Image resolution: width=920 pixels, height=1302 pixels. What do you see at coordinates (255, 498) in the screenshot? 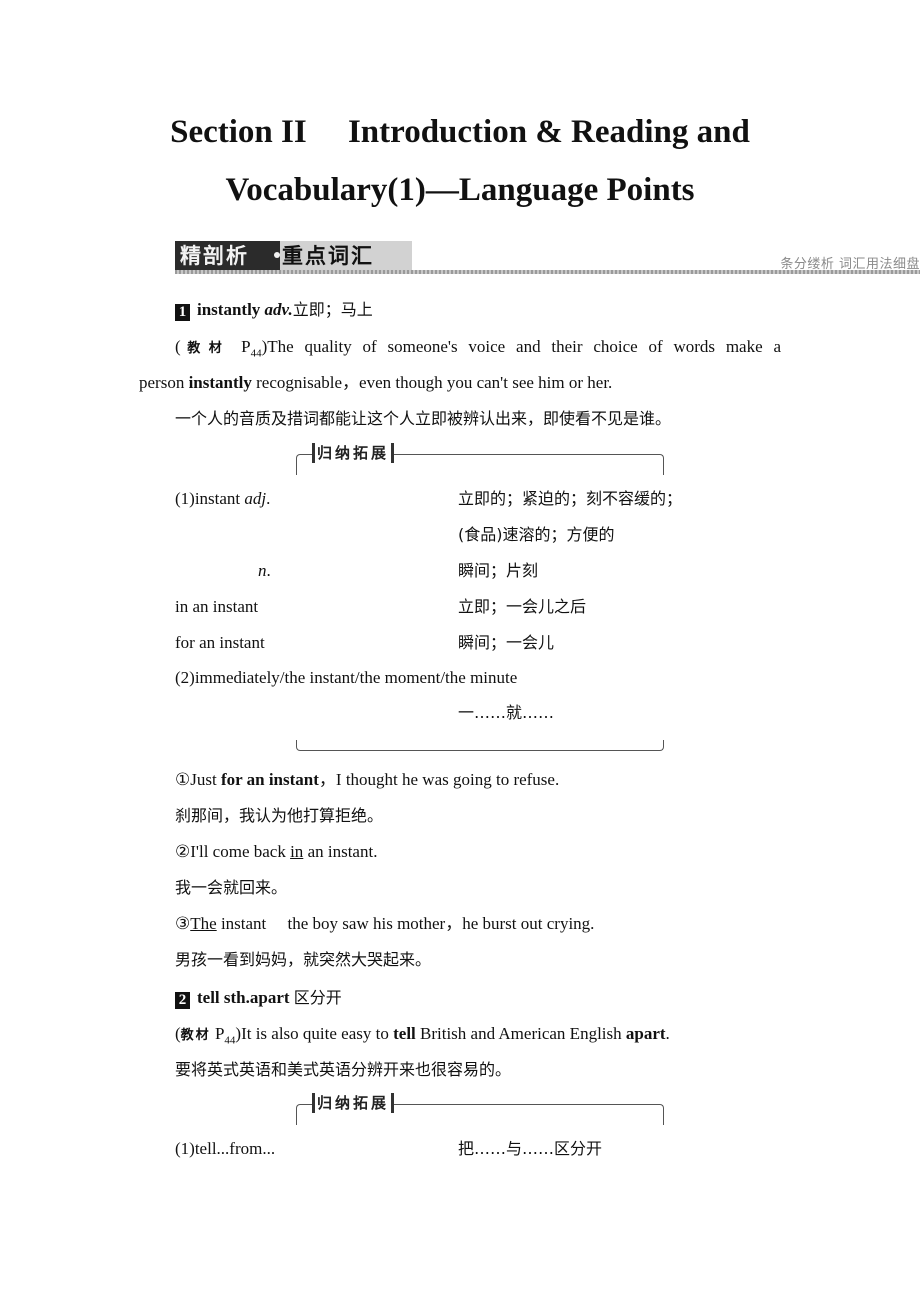
I see `expansion-pos: adj` at bounding box center [255, 498].